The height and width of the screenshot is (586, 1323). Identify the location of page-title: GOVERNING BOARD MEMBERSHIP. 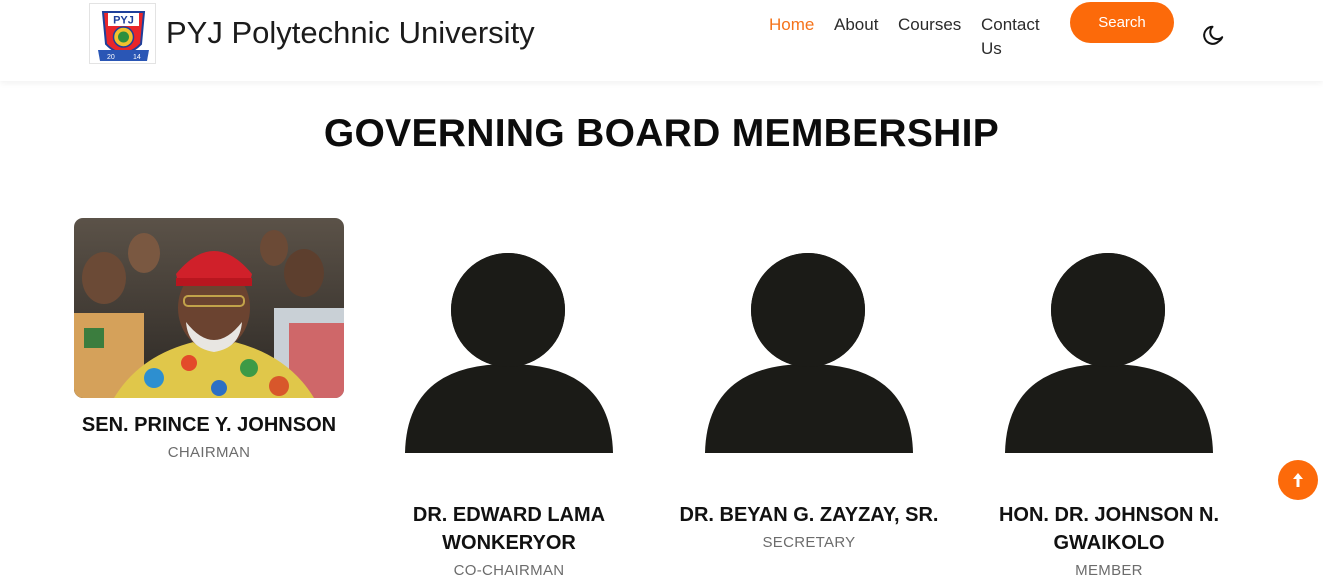
(661, 133).